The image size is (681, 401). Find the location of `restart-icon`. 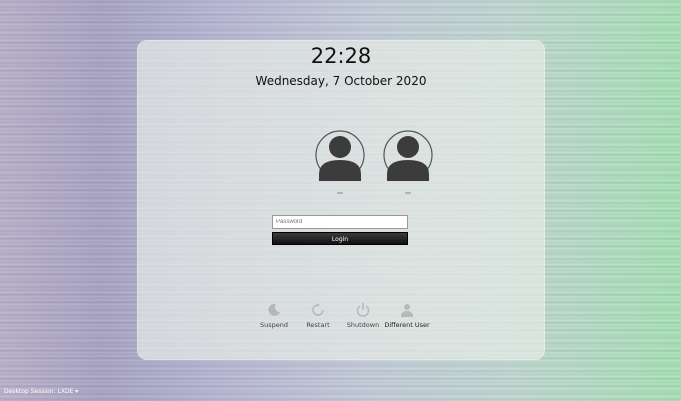

restart-icon is located at coordinates (318, 309).